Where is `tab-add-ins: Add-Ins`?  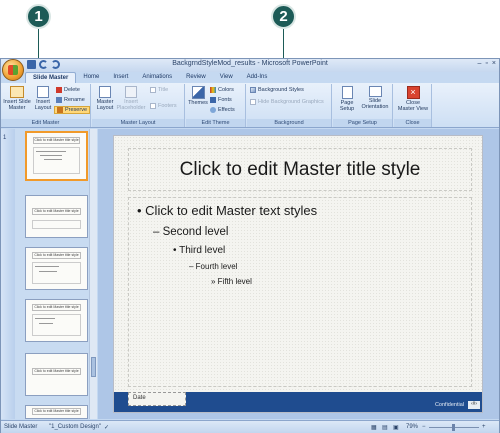
tab-add-ins: Add-Ins is located at coordinates (257, 77).